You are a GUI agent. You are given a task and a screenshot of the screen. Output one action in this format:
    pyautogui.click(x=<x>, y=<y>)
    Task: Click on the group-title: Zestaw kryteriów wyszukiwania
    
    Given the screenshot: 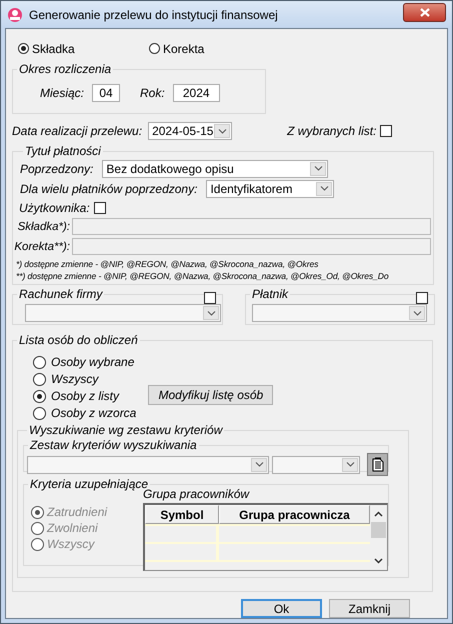 What is the action you would take?
    pyautogui.click(x=113, y=445)
    